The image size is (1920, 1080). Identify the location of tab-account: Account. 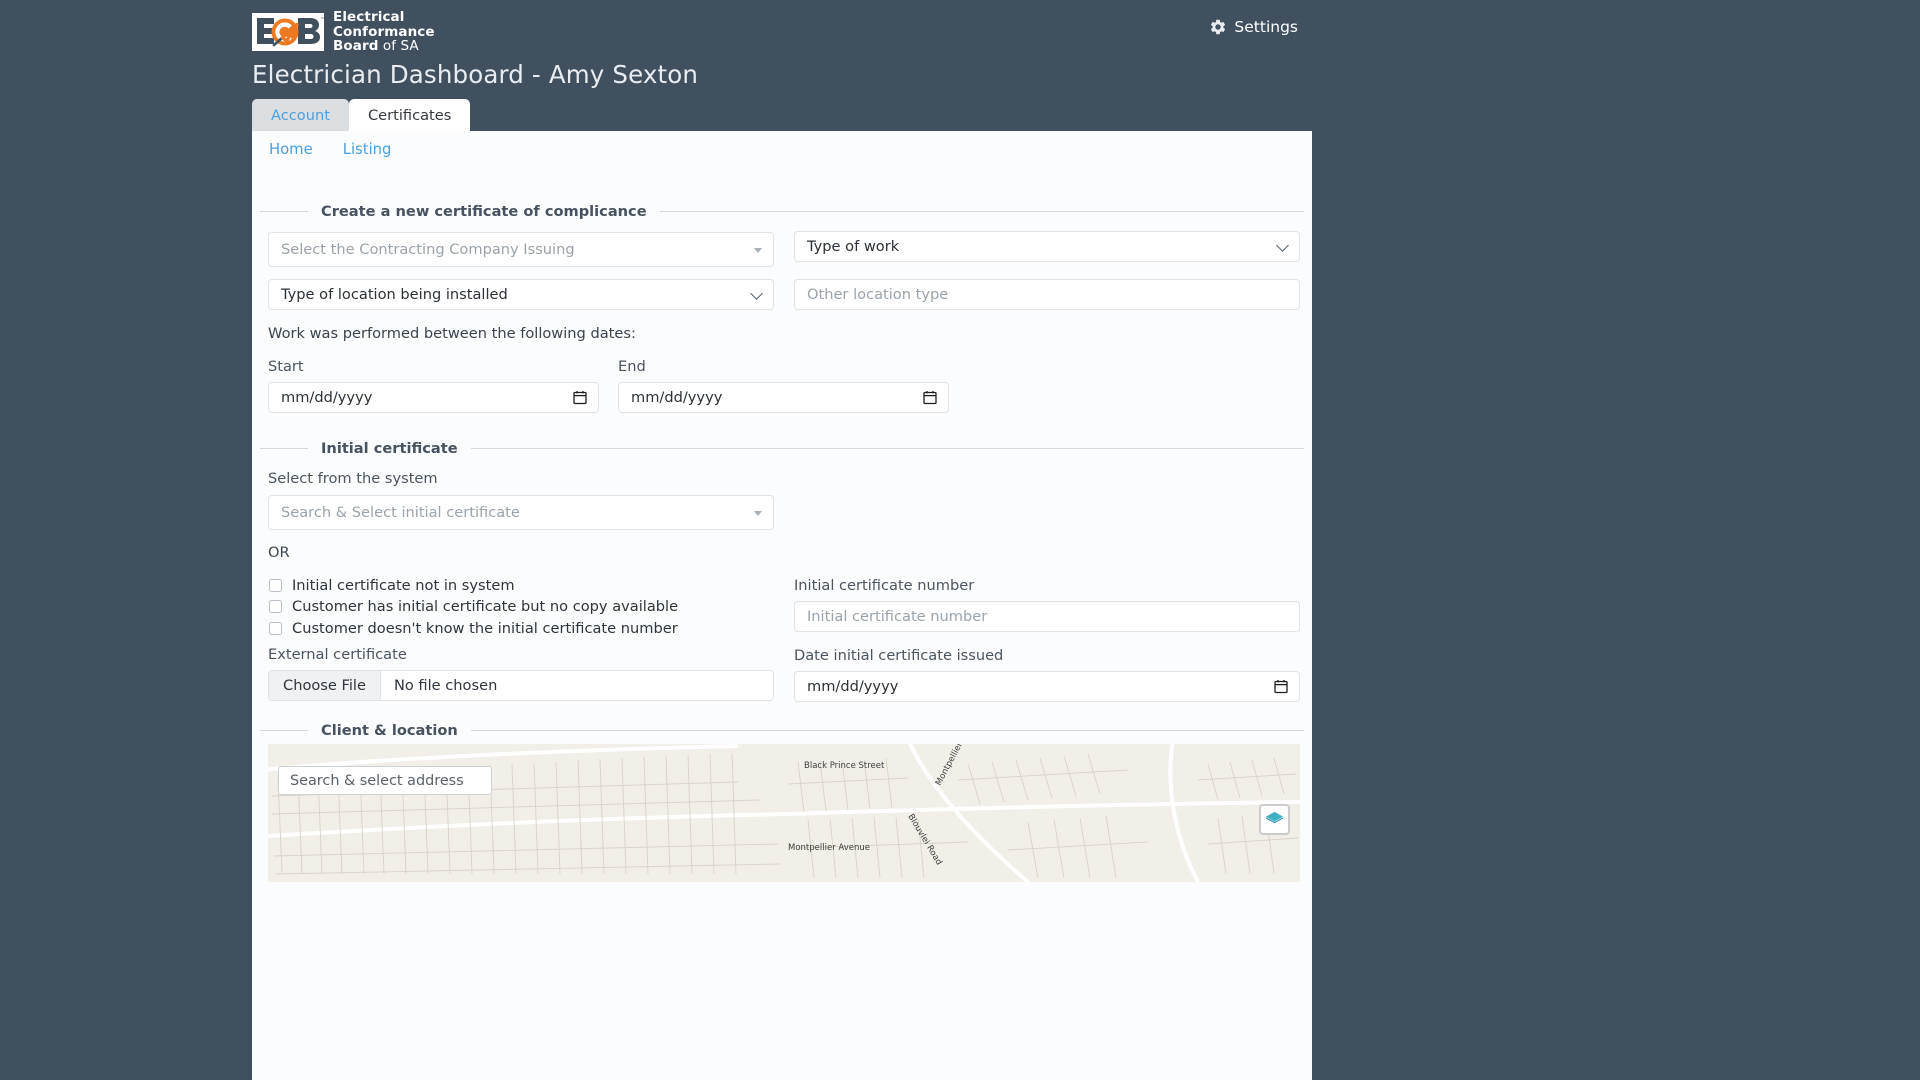
(300, 115).